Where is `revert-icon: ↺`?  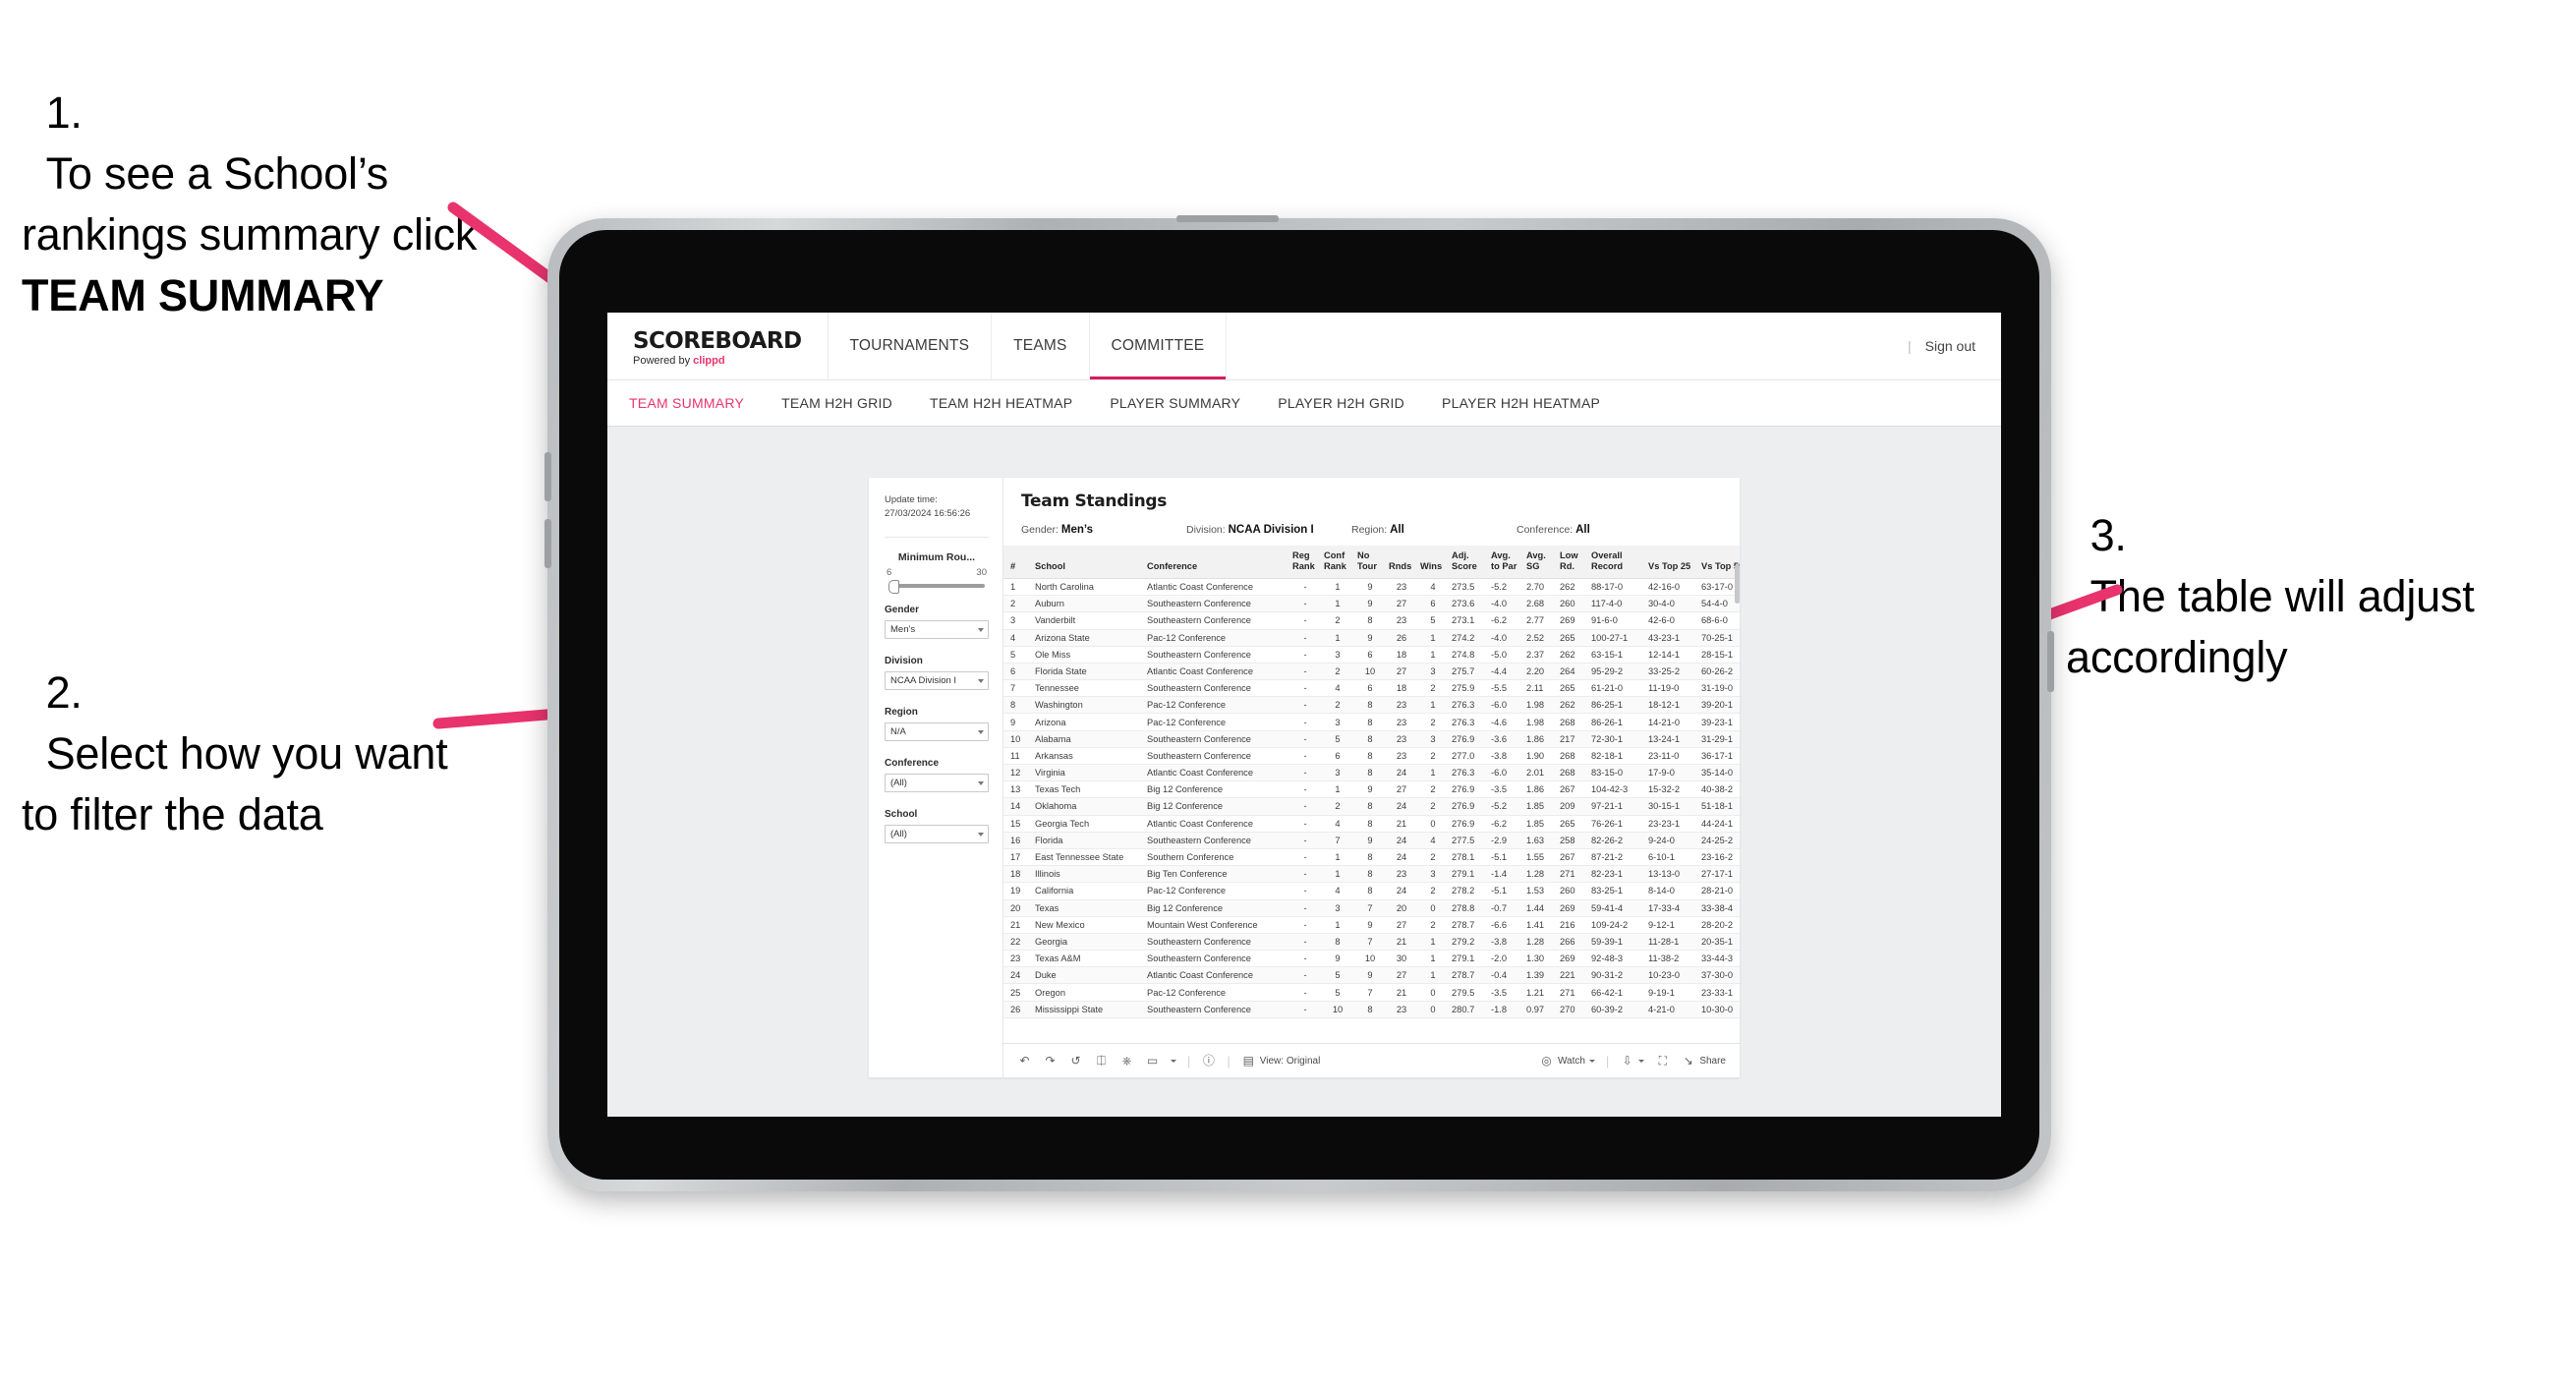 revert-icon: ↺ is located at coordinates (1076, 1061).